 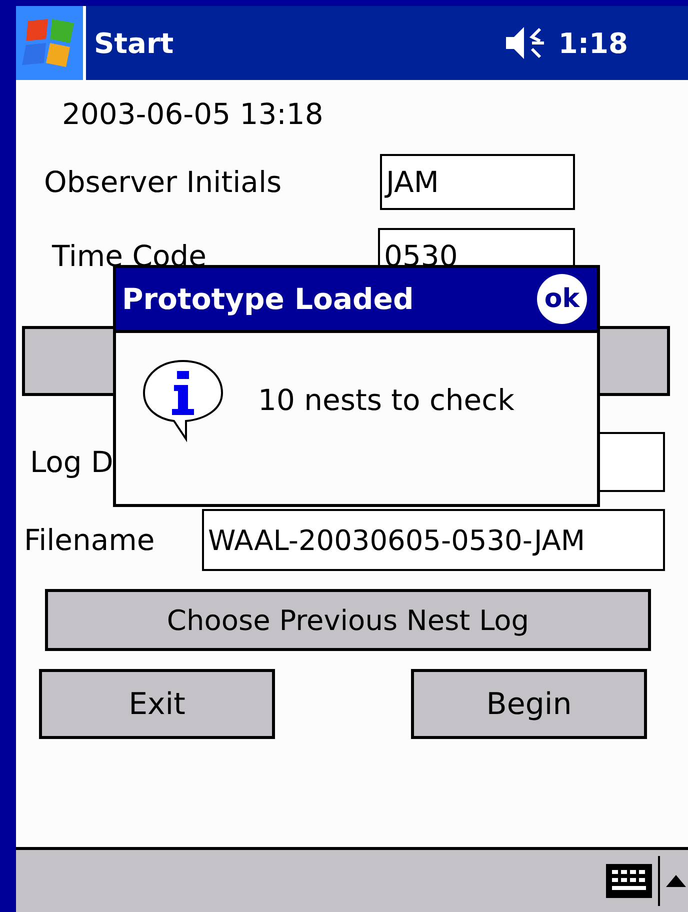 I want to click on filename-field: WAAL-20030605-0530-JAM, so click(x=433, y=540).